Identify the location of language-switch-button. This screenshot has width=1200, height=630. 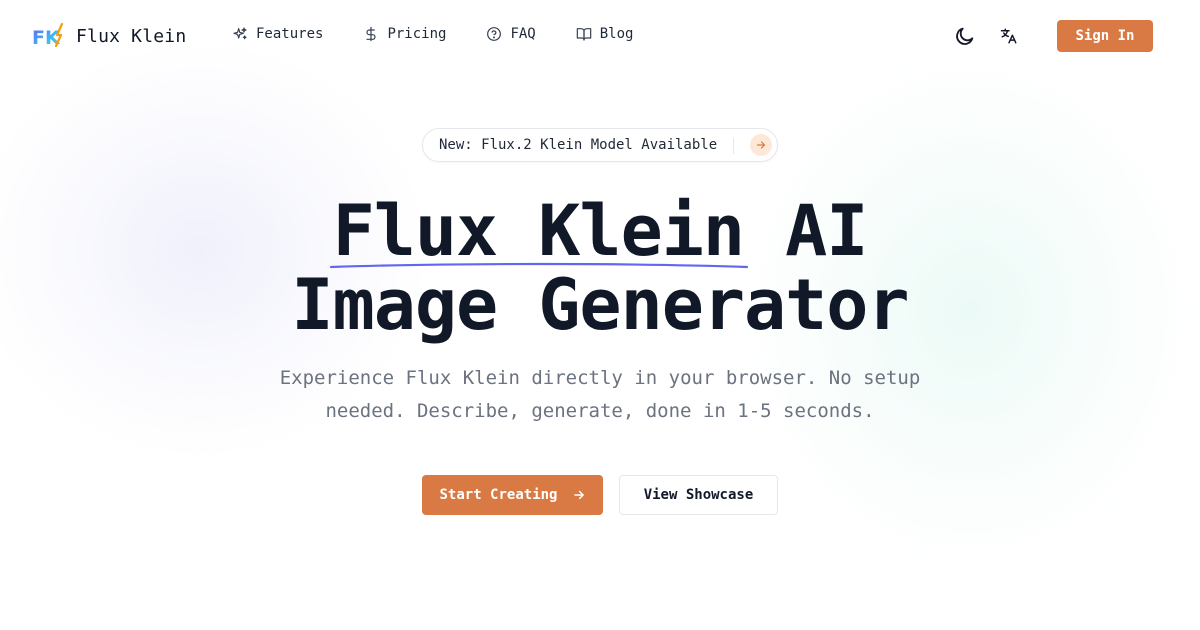
(1009, 36).